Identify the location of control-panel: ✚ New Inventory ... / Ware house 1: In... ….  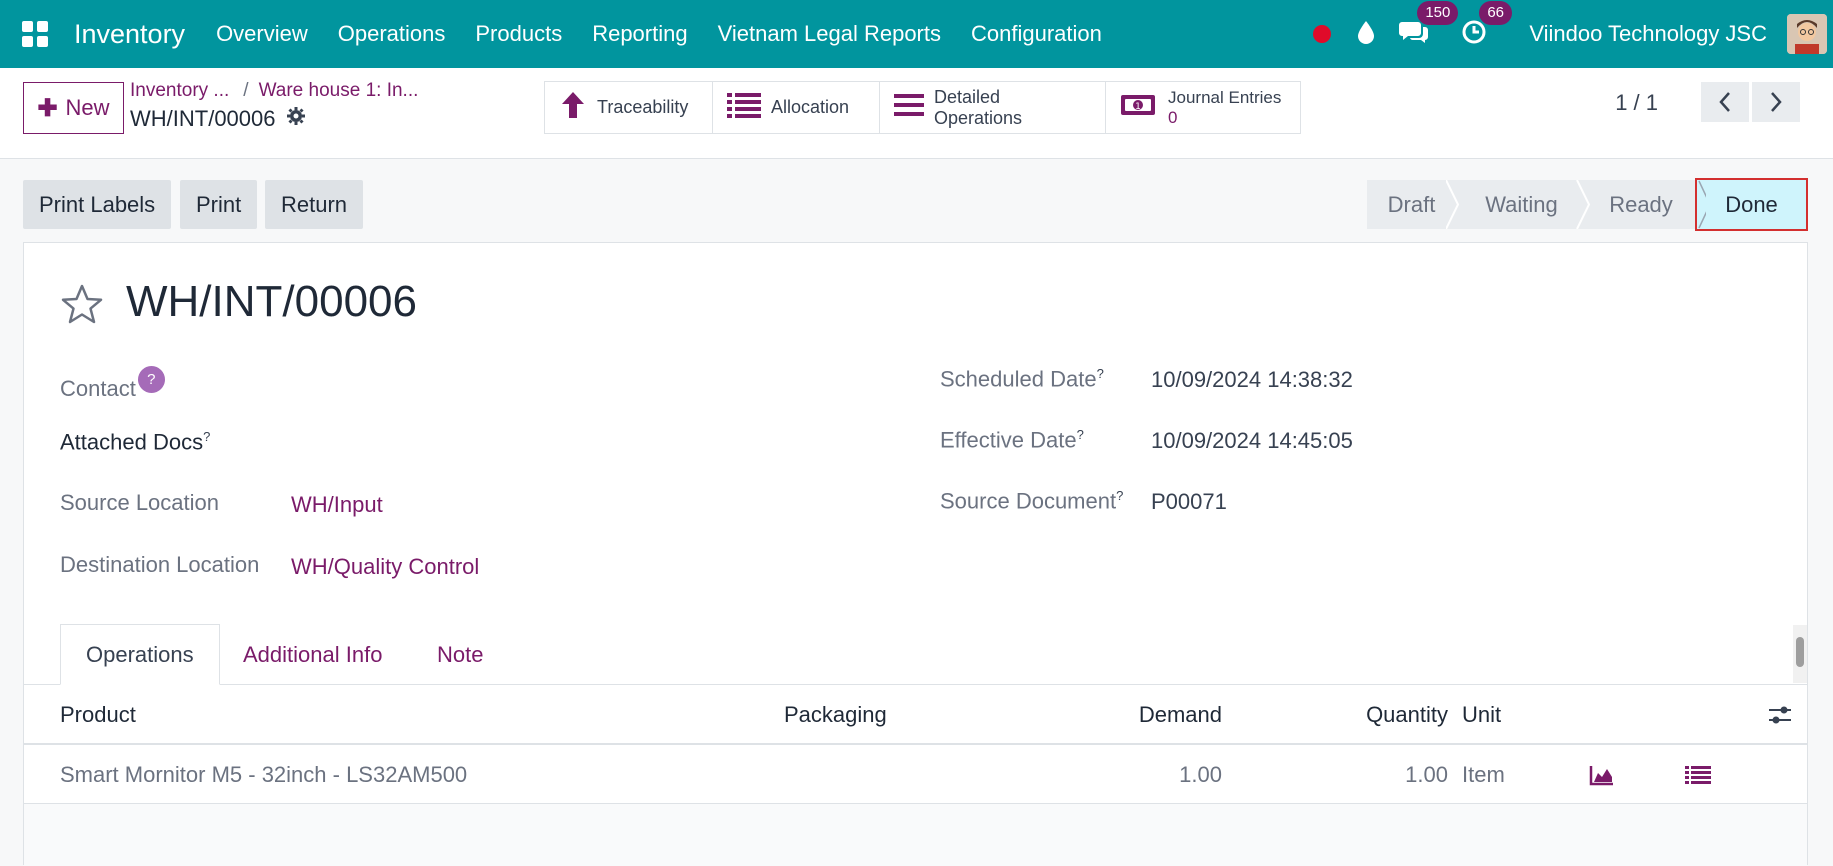
(916, 113).